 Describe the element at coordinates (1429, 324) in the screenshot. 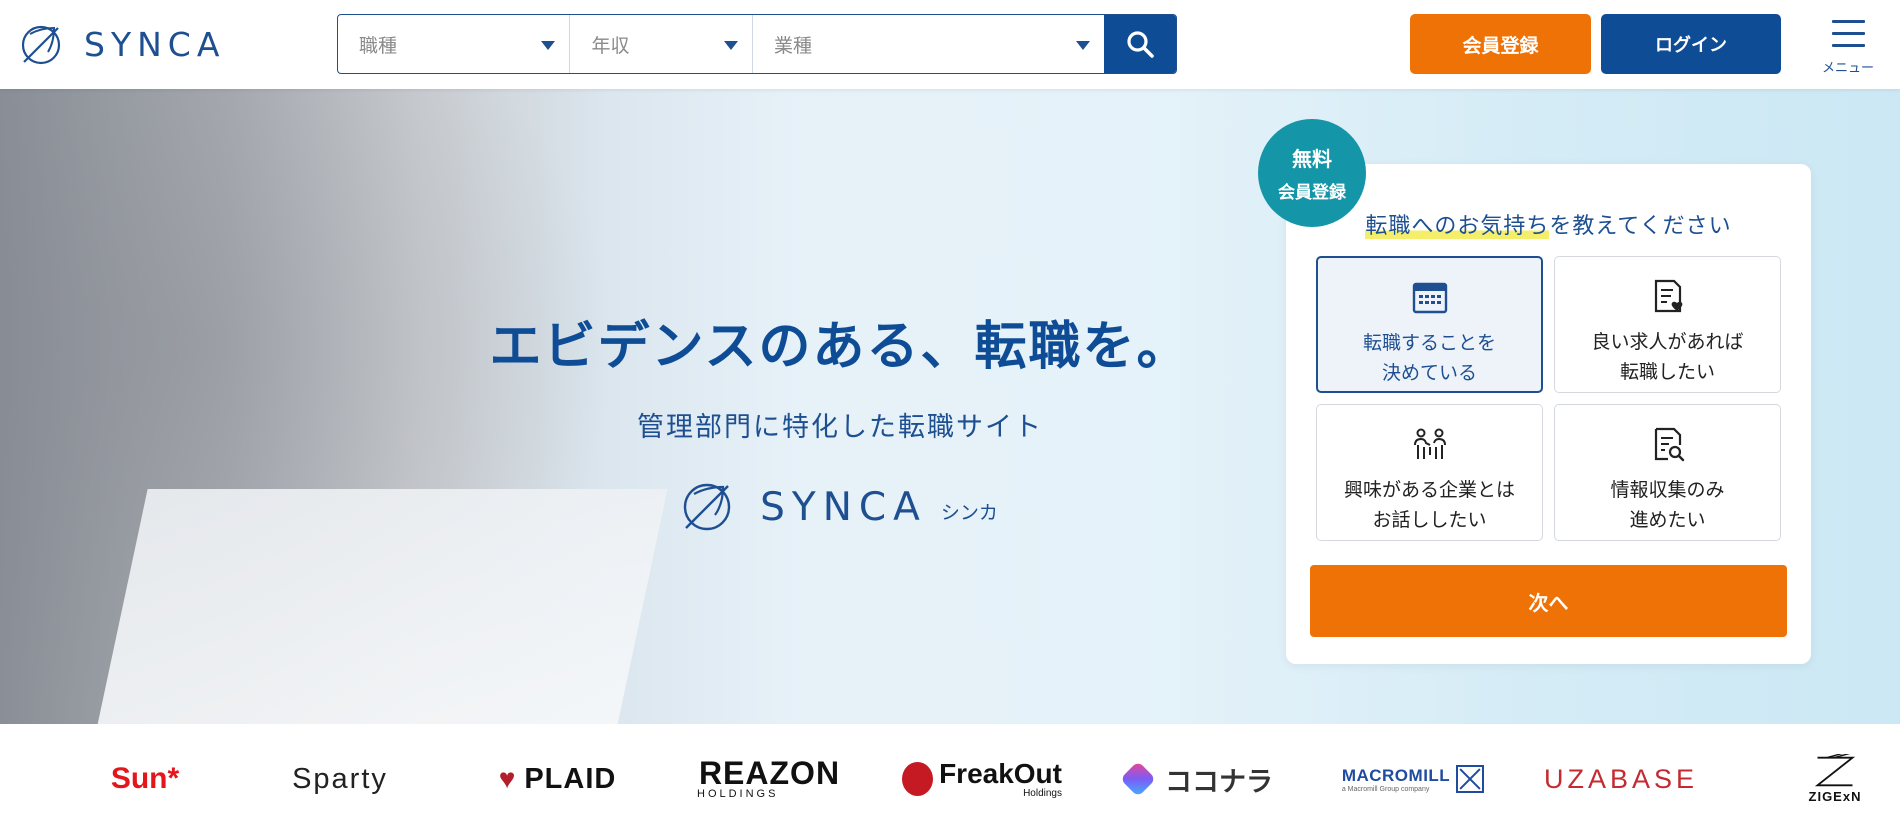

I see `option-decided: 転職することを 決めている` at that location.